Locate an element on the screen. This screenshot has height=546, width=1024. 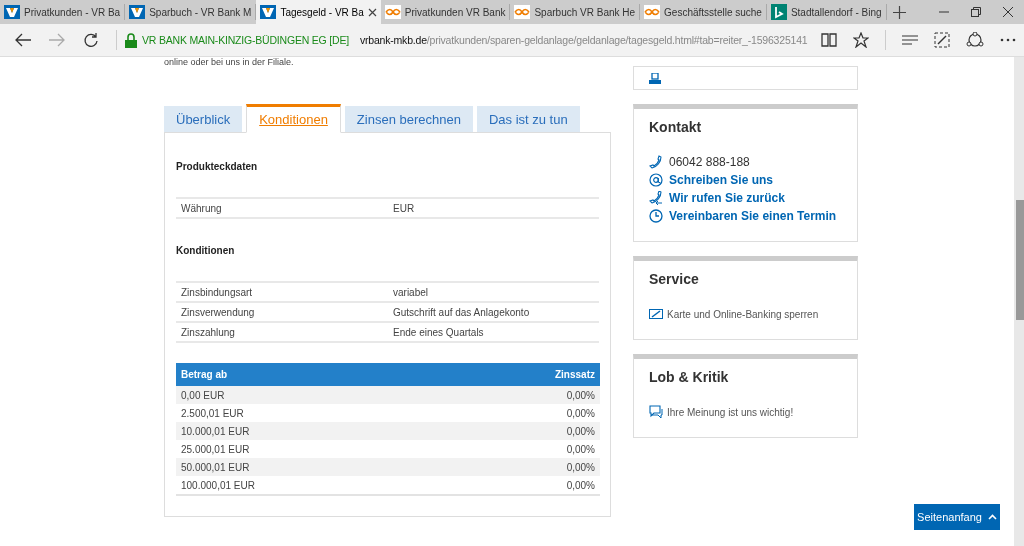
column-header: Zinssatz is located at coordinates (520, 374).